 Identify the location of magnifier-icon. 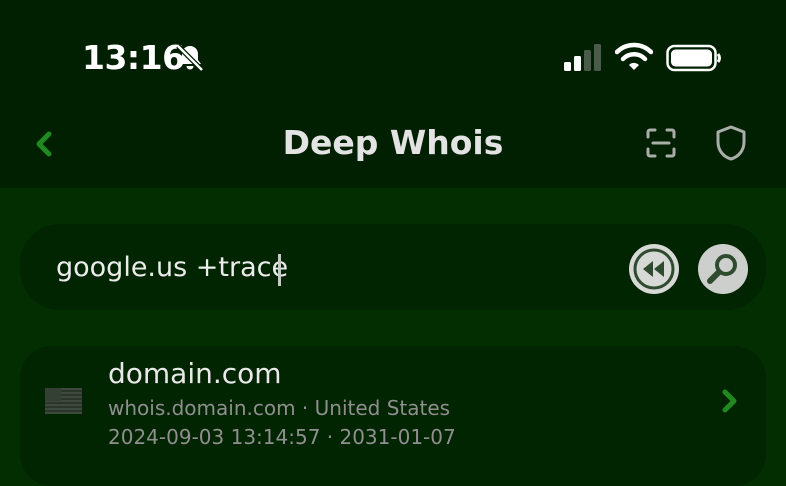
(722, 269).